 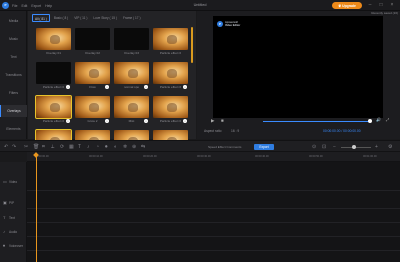 What do you see at coordinates (222, 120) in the screenshot?
I see `stop-icon: ■` at bounding box center [222, 120].